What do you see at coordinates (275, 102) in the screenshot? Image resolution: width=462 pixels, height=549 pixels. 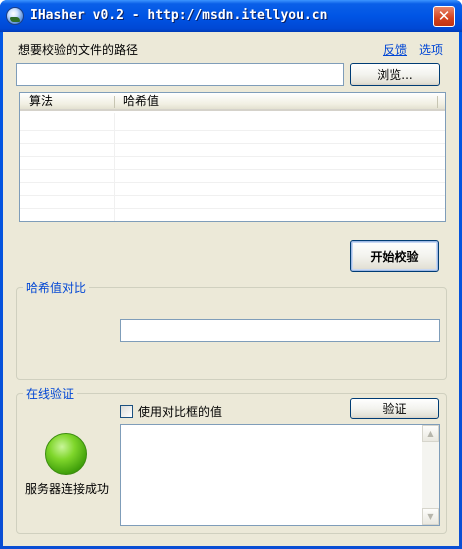 I see `column-header-hash: 哈希值` at bounding box center [275, 102].